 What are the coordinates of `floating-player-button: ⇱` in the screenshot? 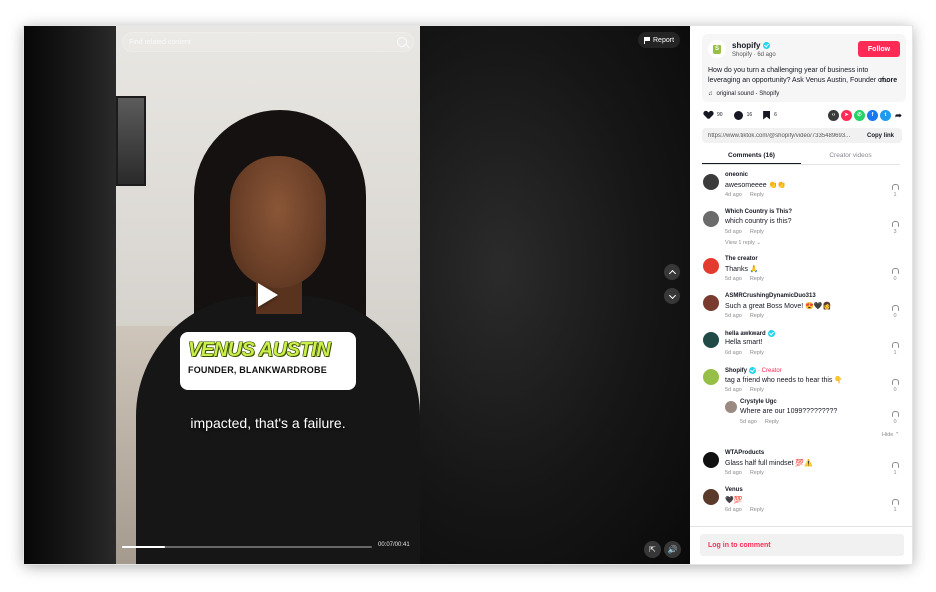 It's located at (652, 549).